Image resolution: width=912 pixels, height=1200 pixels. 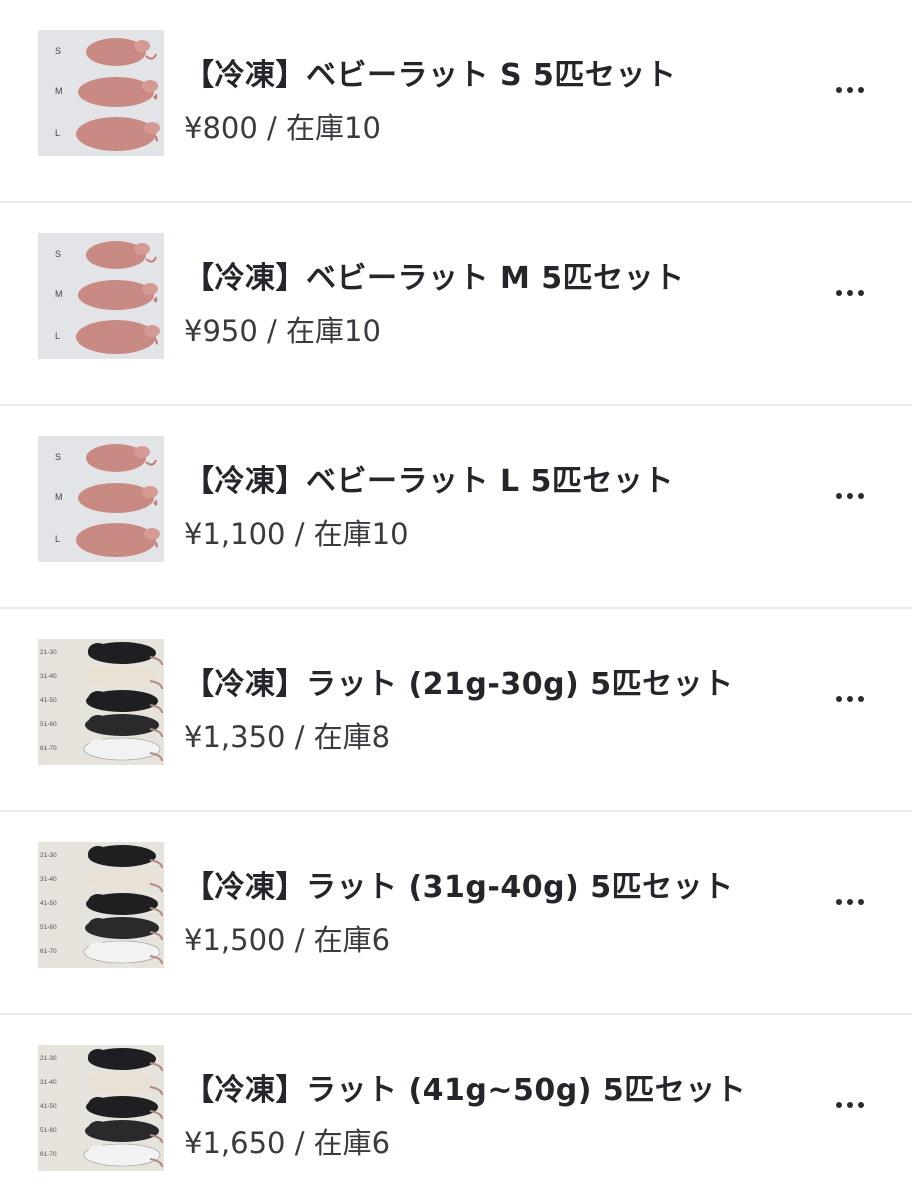 What do you see at coordinates (459, 684) in the screenshot?
I see `product-title: 【冷凍】ラット (21g-30g) 5匹セット` at bounding box center [459, 684].